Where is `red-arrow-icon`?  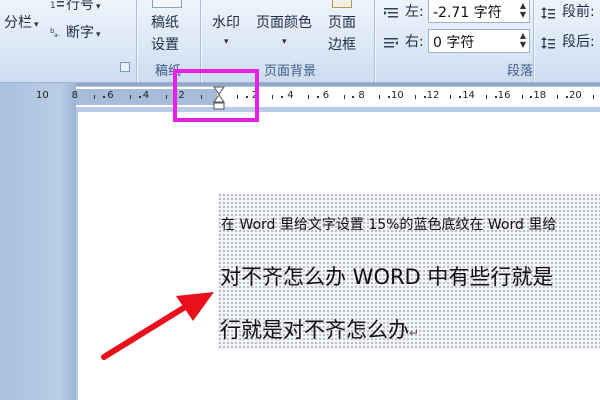
red-arrow-icon is located at coordinates (157, 326).